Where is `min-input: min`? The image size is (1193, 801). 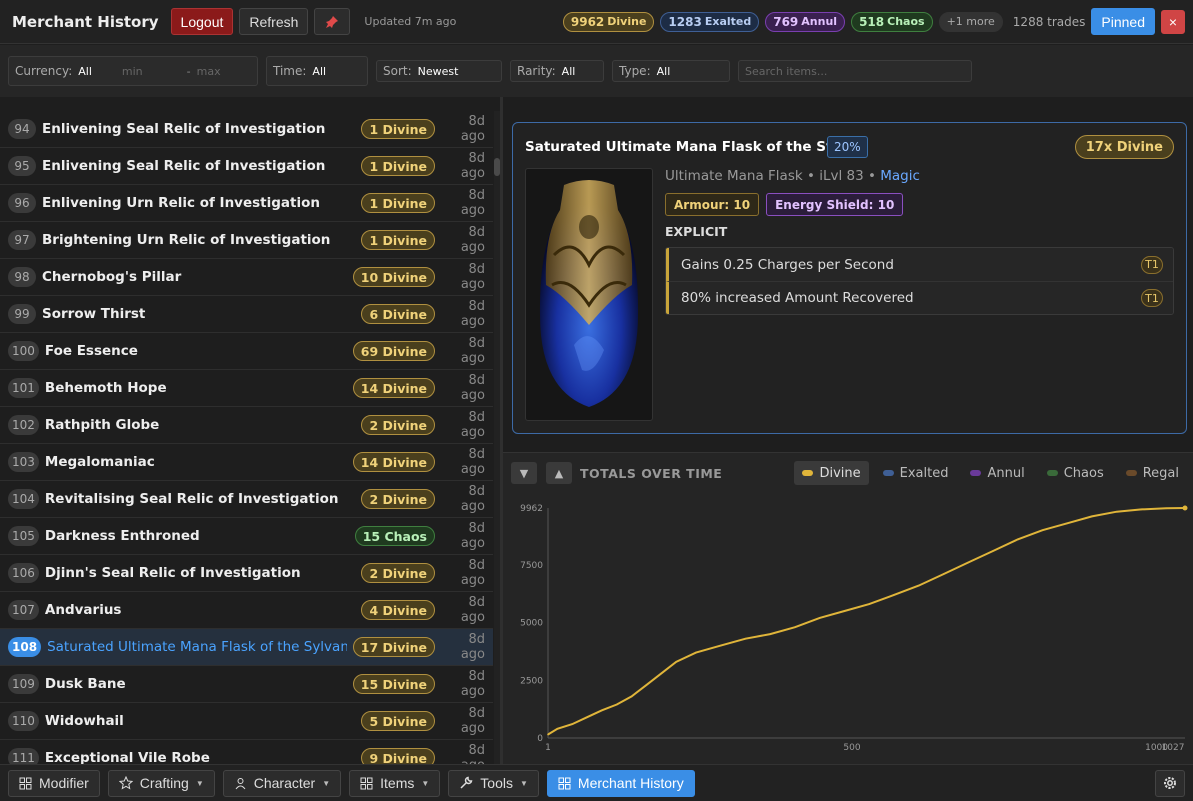
min-input: min is located at coordinates (132, 71).